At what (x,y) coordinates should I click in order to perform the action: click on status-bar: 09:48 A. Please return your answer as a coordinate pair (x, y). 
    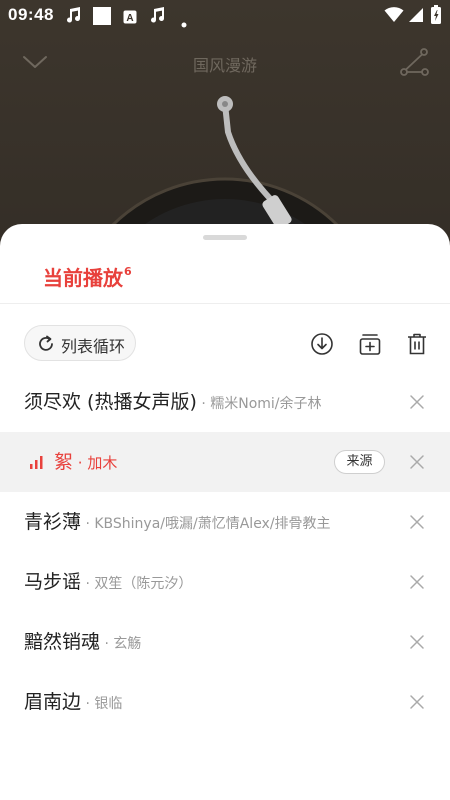
    Looking at the image, I should click on (225, 16).